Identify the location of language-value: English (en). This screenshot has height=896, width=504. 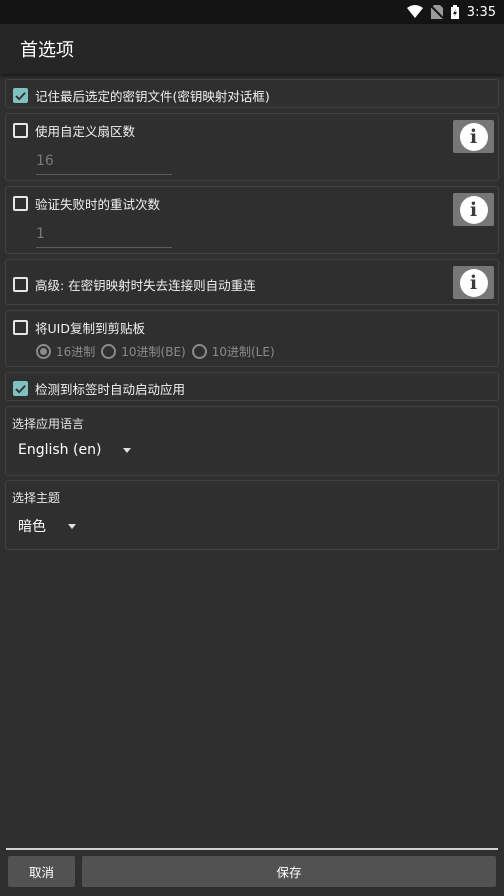
(60, 450).